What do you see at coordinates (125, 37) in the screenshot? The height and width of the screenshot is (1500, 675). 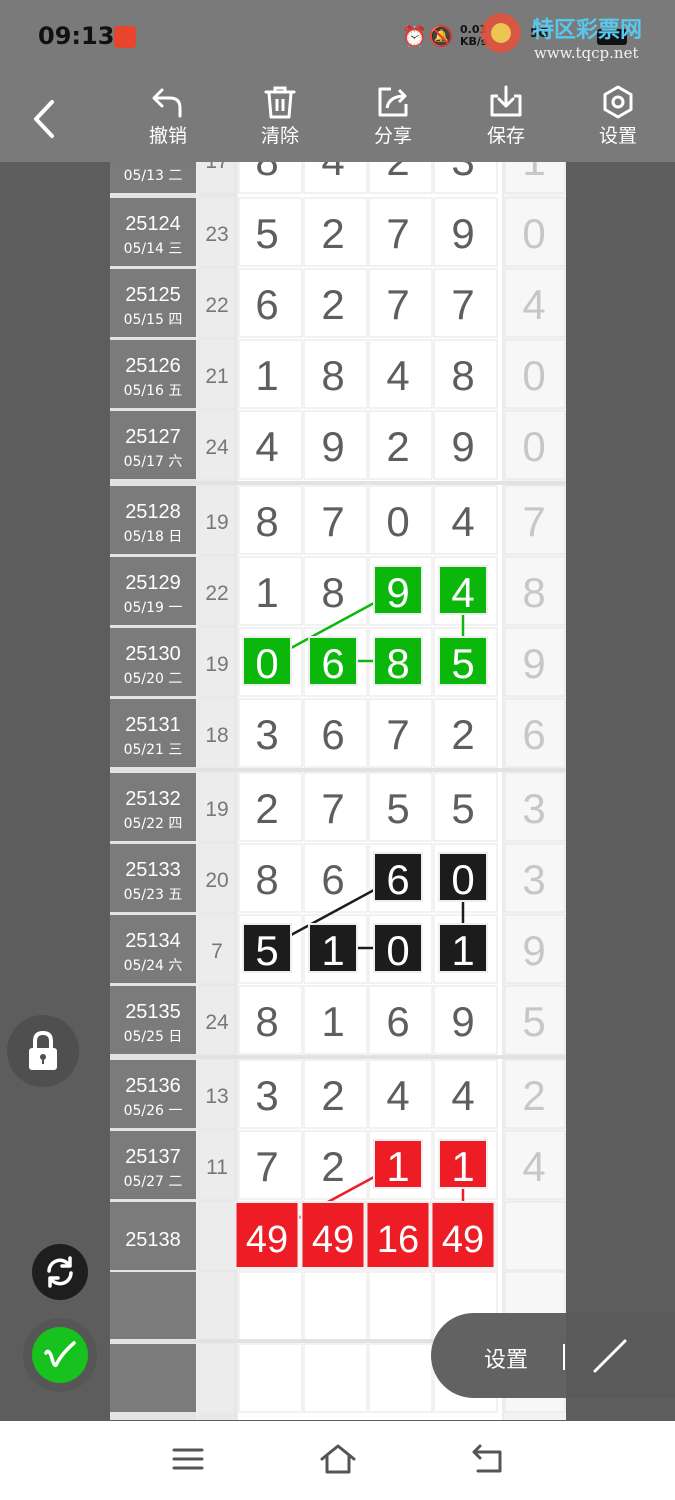 I see `app-notification-icon` at bounding box center [125, 37].